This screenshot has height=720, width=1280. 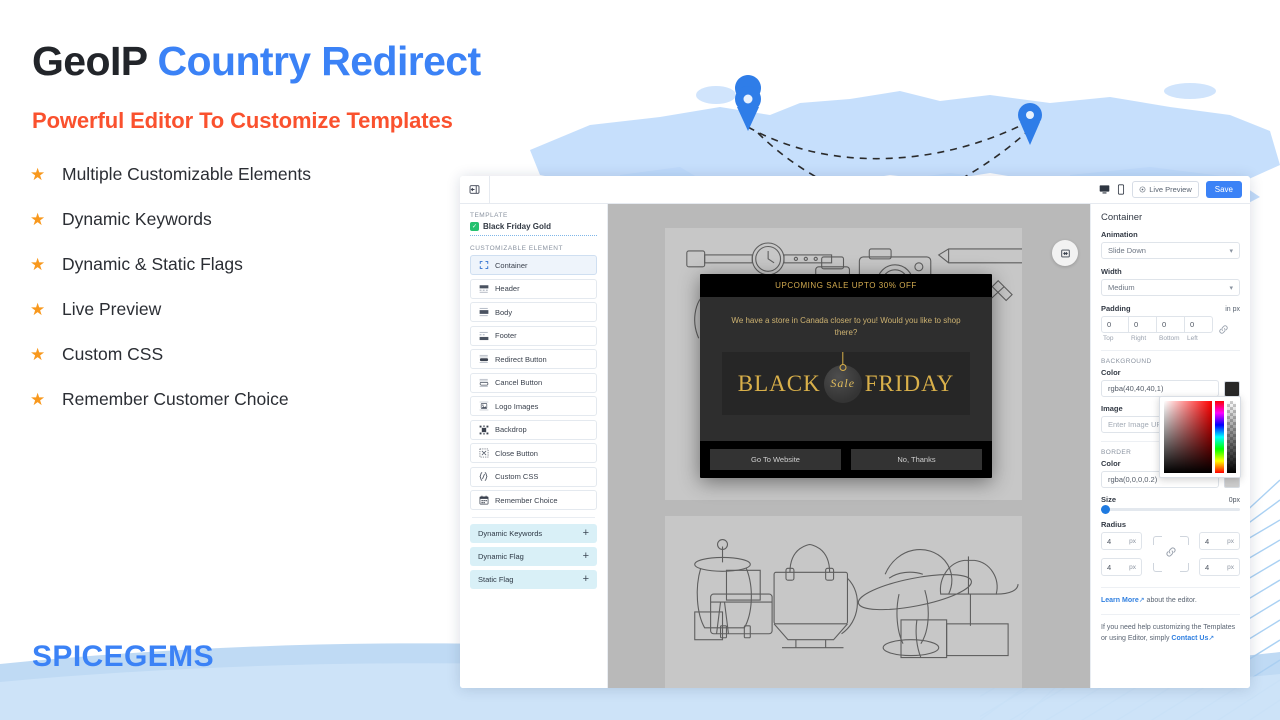 I want to click on hue-slider, so click(x=1219, y=437).